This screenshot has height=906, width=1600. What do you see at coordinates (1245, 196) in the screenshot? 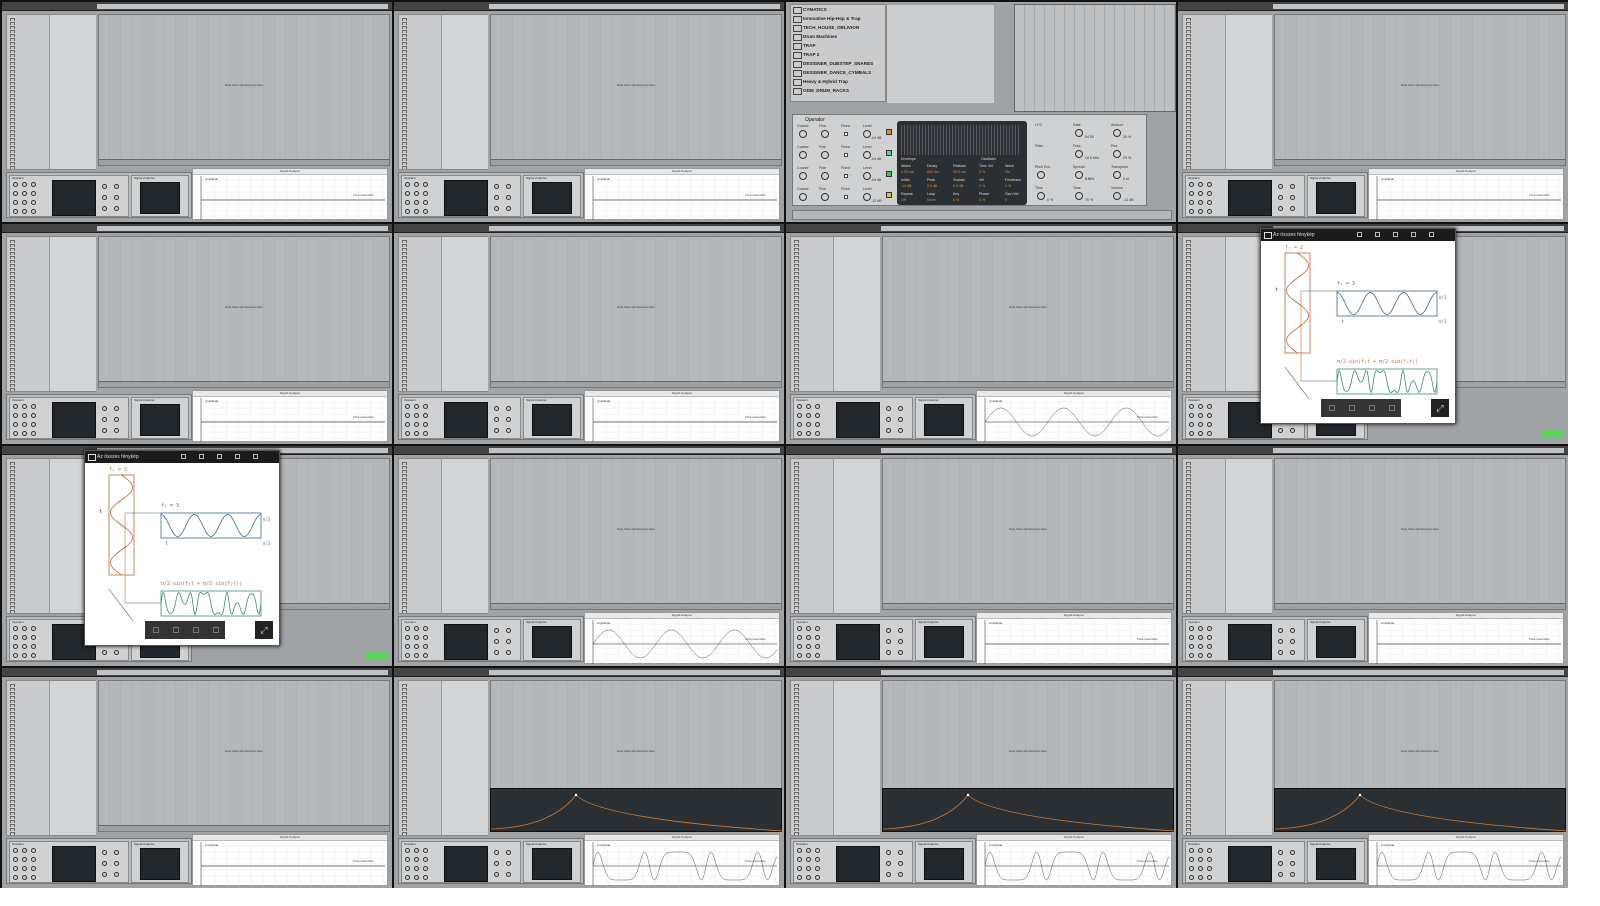
I see `operator-device: Operator` at bounding box center [1245, 196].